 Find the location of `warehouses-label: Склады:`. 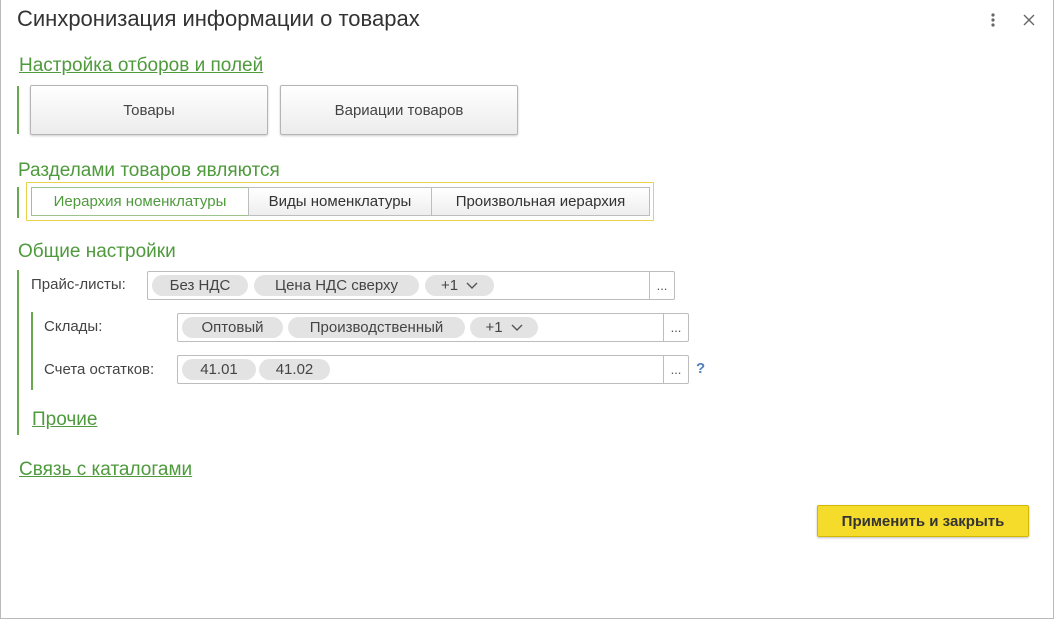

warehouses-label: Склады: is located at coordinates (73, 326).